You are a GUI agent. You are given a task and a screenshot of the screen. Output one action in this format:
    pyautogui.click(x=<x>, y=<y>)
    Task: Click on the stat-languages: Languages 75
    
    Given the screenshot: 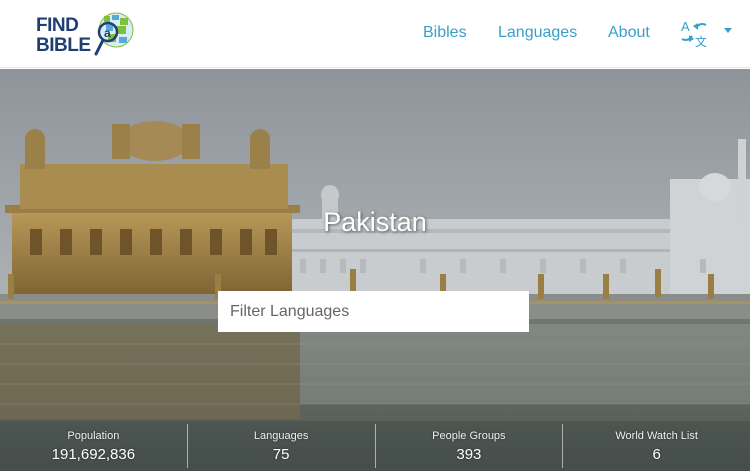 What is the action you would take?
    pyautogui.click(x=282, y=446)
    